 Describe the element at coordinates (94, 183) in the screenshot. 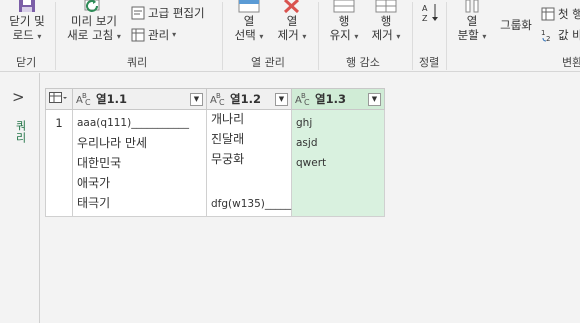

I see `cell-line: 애국가` at that location.